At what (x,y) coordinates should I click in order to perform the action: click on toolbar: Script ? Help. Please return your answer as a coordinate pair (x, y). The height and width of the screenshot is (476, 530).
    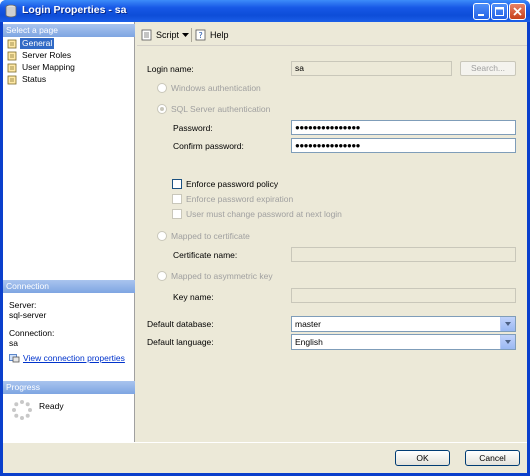
    Looking at the image, I should click on (332, 35).